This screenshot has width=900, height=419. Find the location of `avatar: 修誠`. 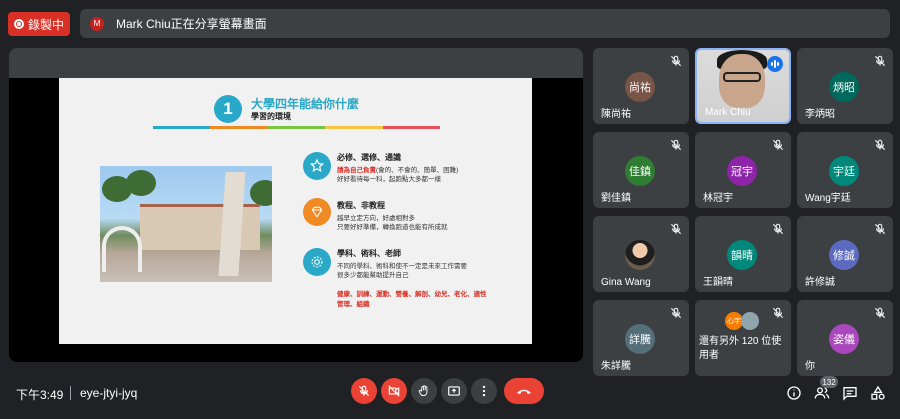

avatar: 修誠 is located at coordinates (844, 255).